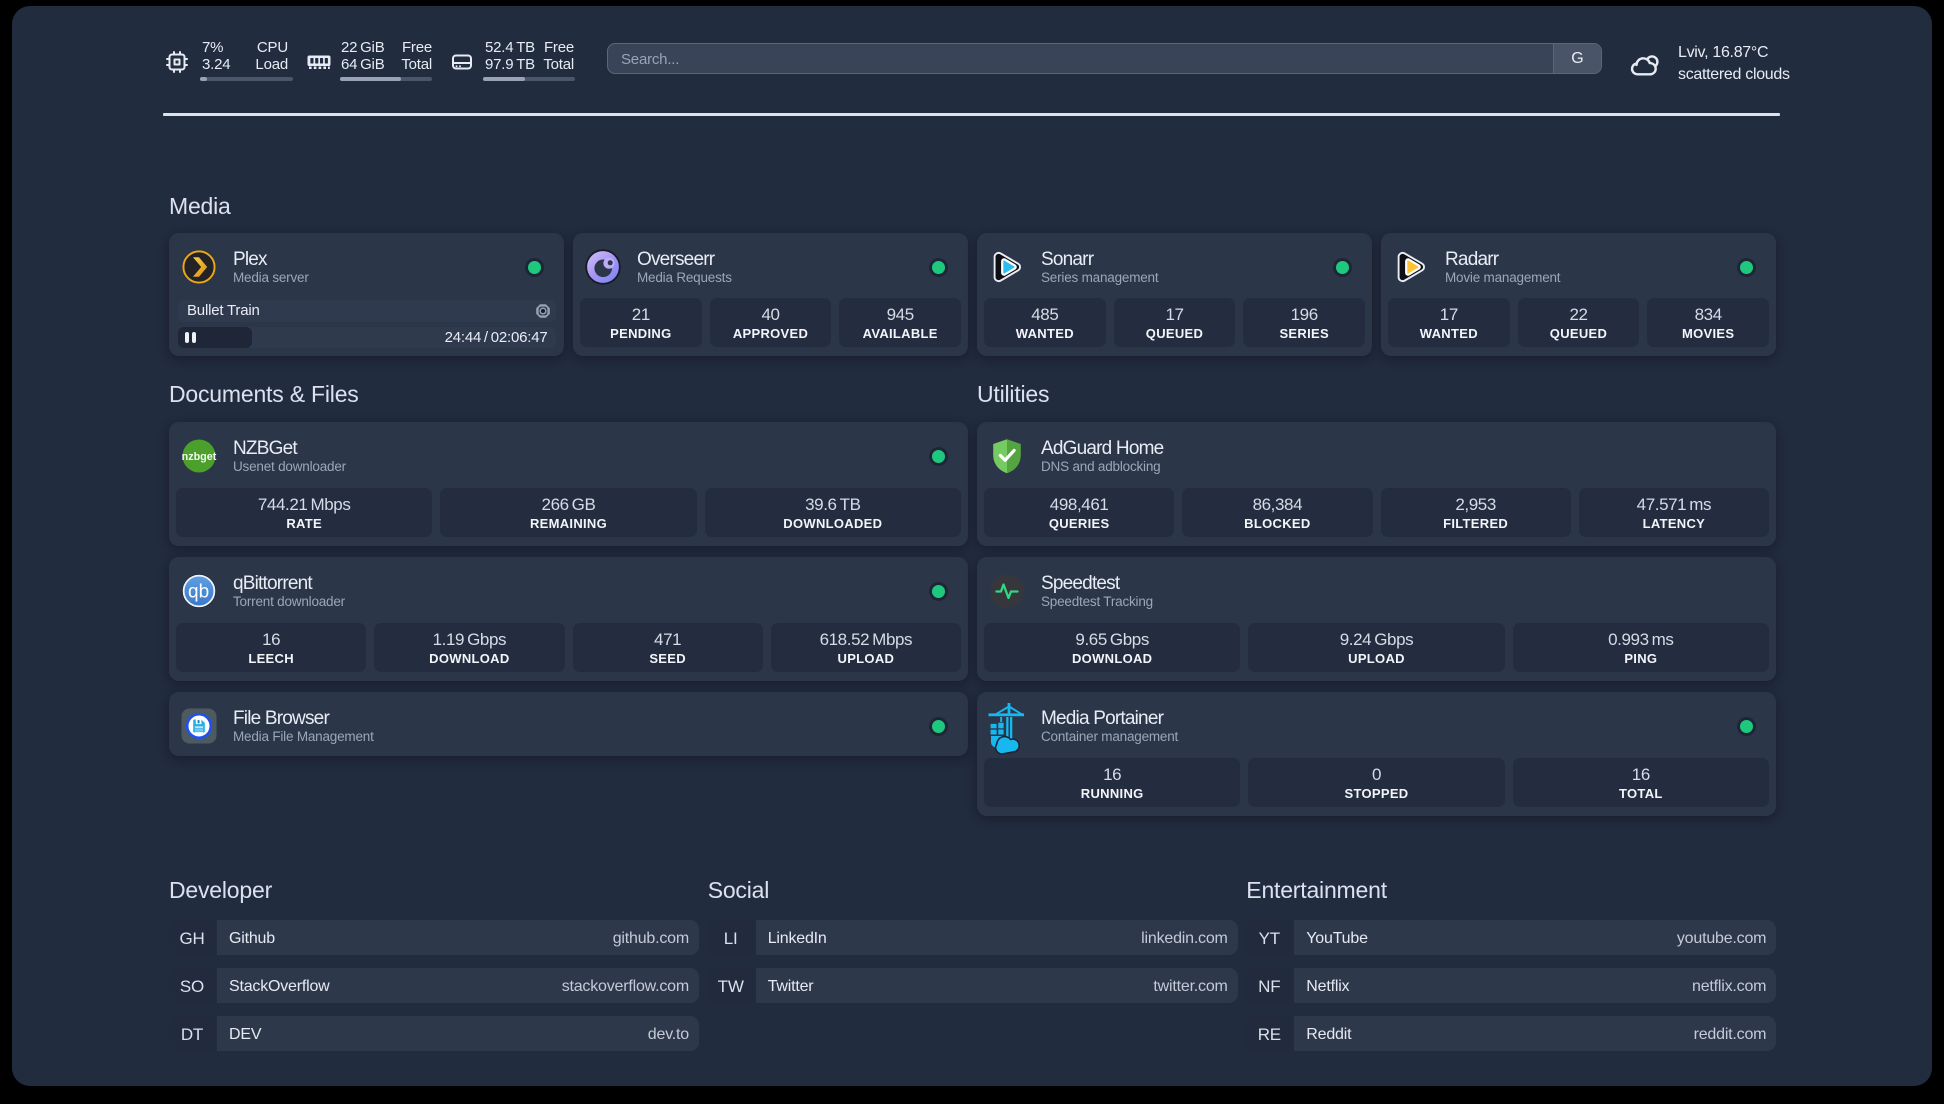 This screenshot has height=1104, width=1944. Describe the element at coordinates (199, 457) in the screenshot. I see `svg-text: nzbget` at that location.